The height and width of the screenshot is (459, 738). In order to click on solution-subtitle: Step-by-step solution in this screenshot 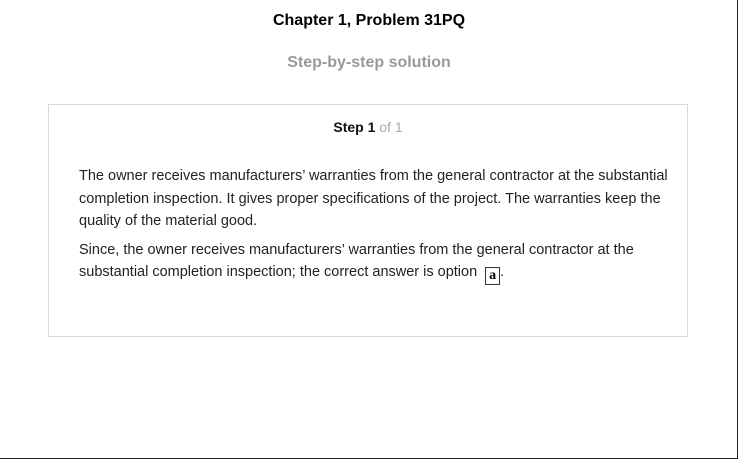, I will do `click(369, 62)`.